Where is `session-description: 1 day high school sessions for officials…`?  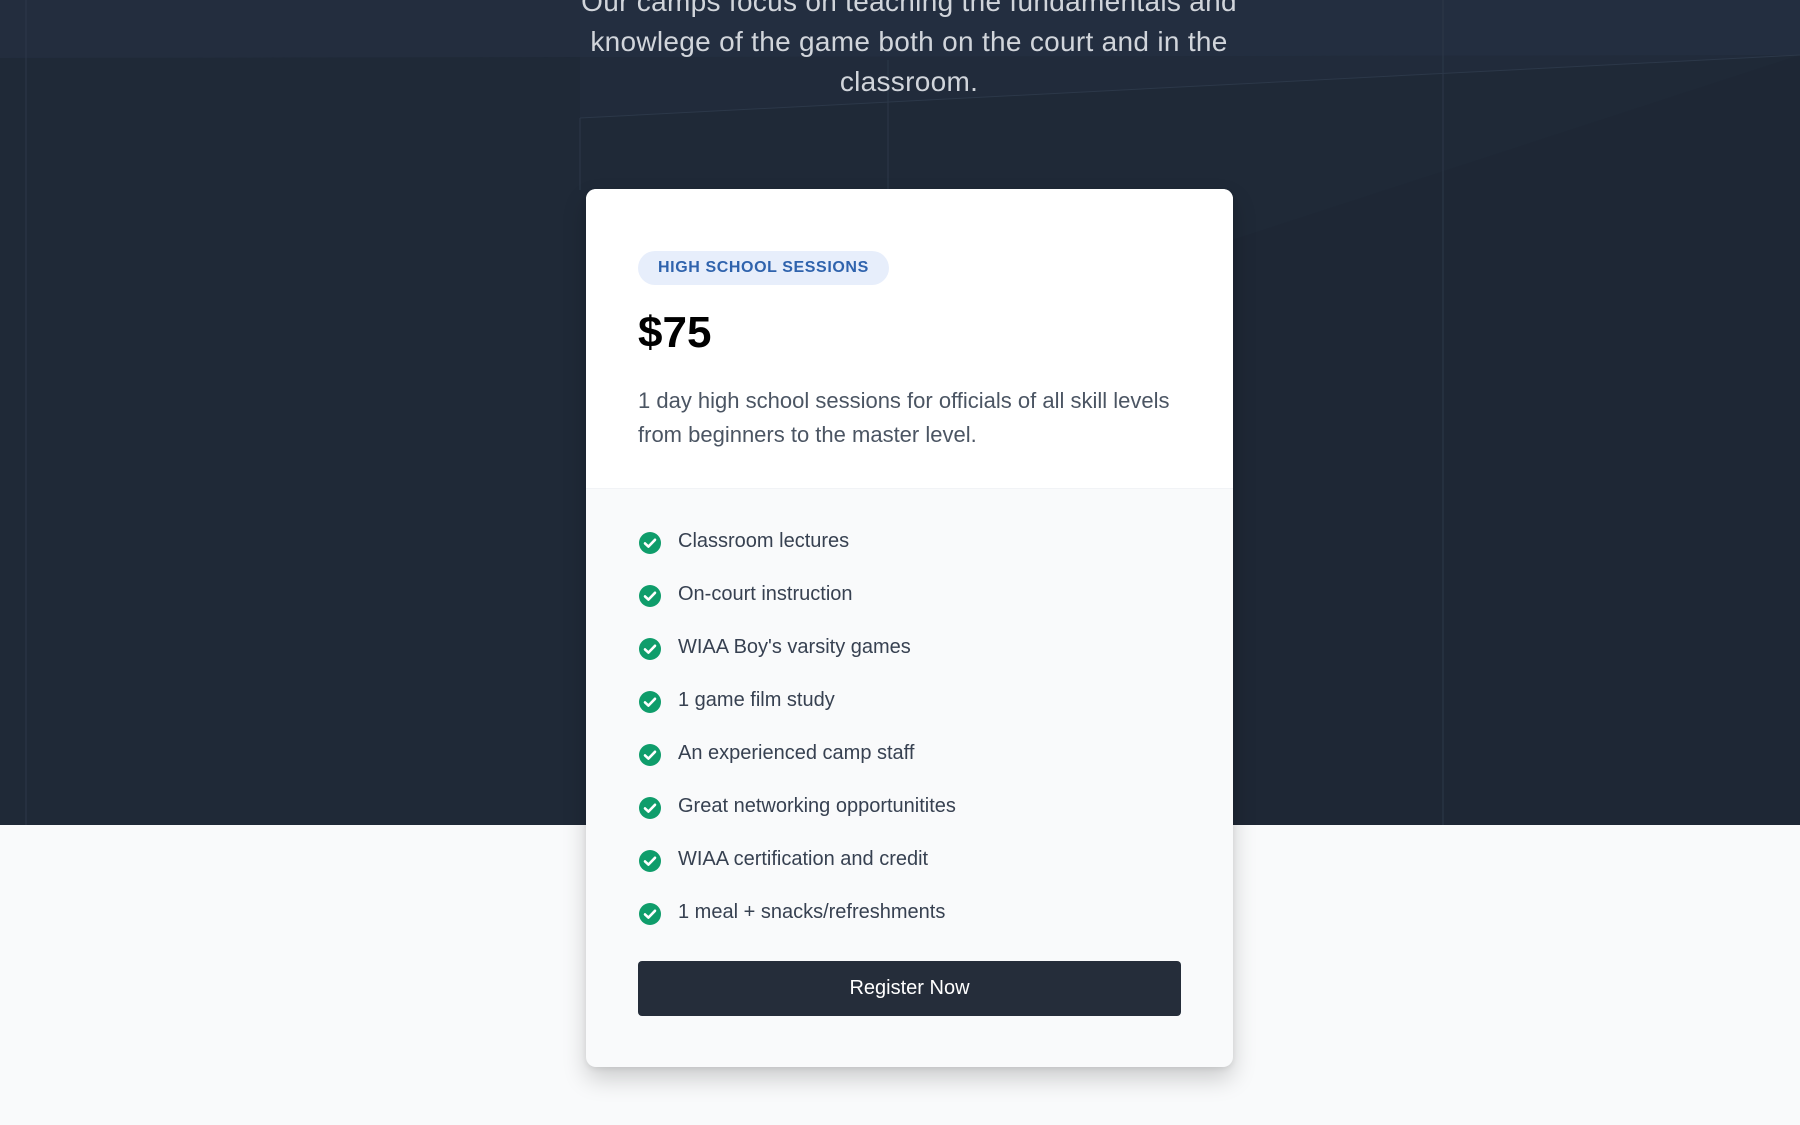 session-description: 1 day high school sessions for officials… is located at coordinates (904, 417).